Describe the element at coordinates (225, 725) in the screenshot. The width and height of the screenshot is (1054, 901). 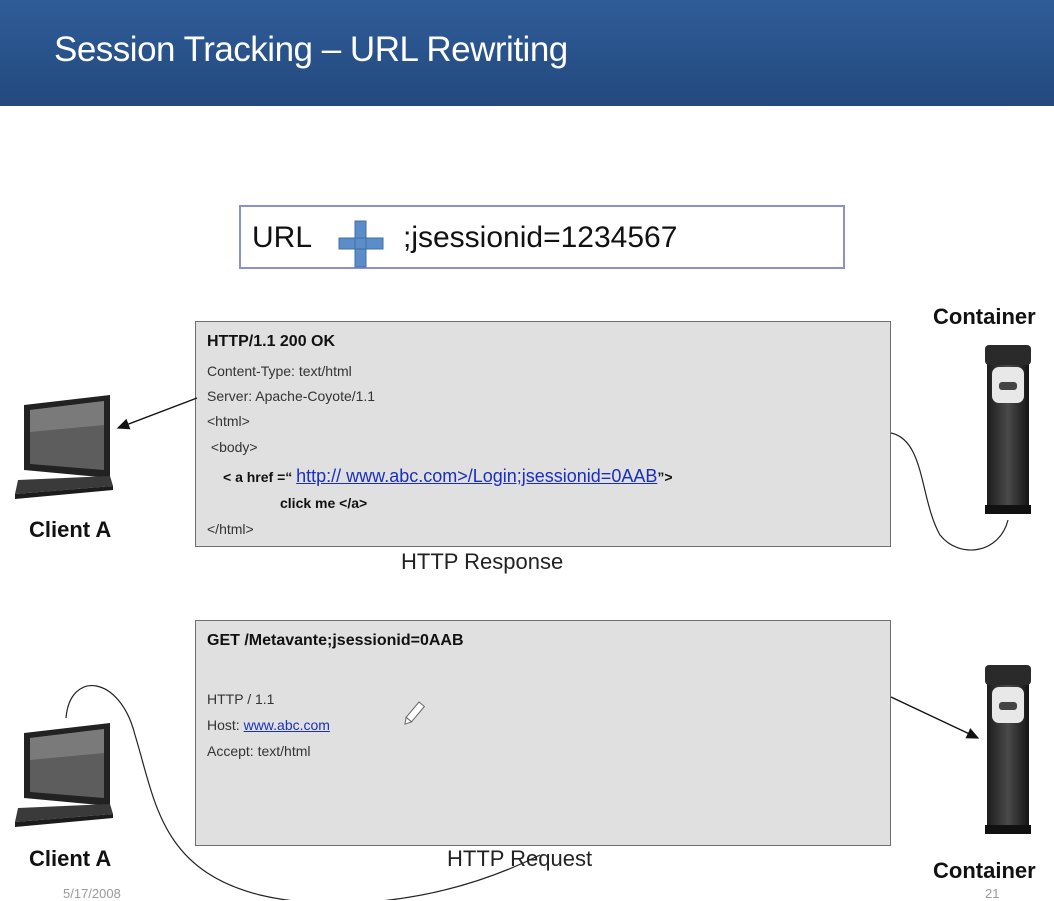
I see `host-label: Host:` at that location.